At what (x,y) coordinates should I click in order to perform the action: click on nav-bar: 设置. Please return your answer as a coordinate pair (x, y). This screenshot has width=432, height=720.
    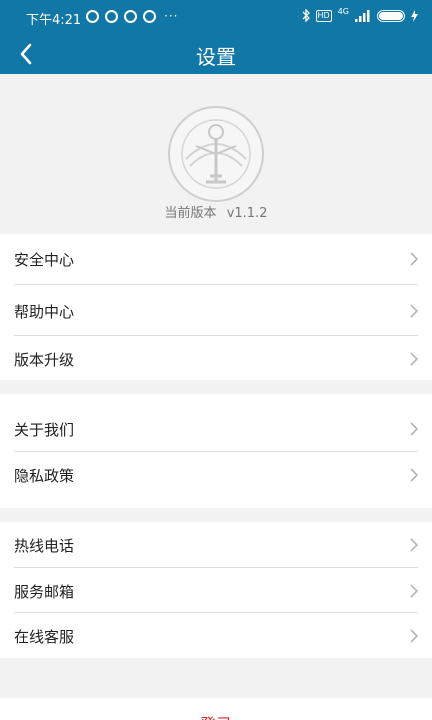
    Looking at the image, I should click on (216, 54).